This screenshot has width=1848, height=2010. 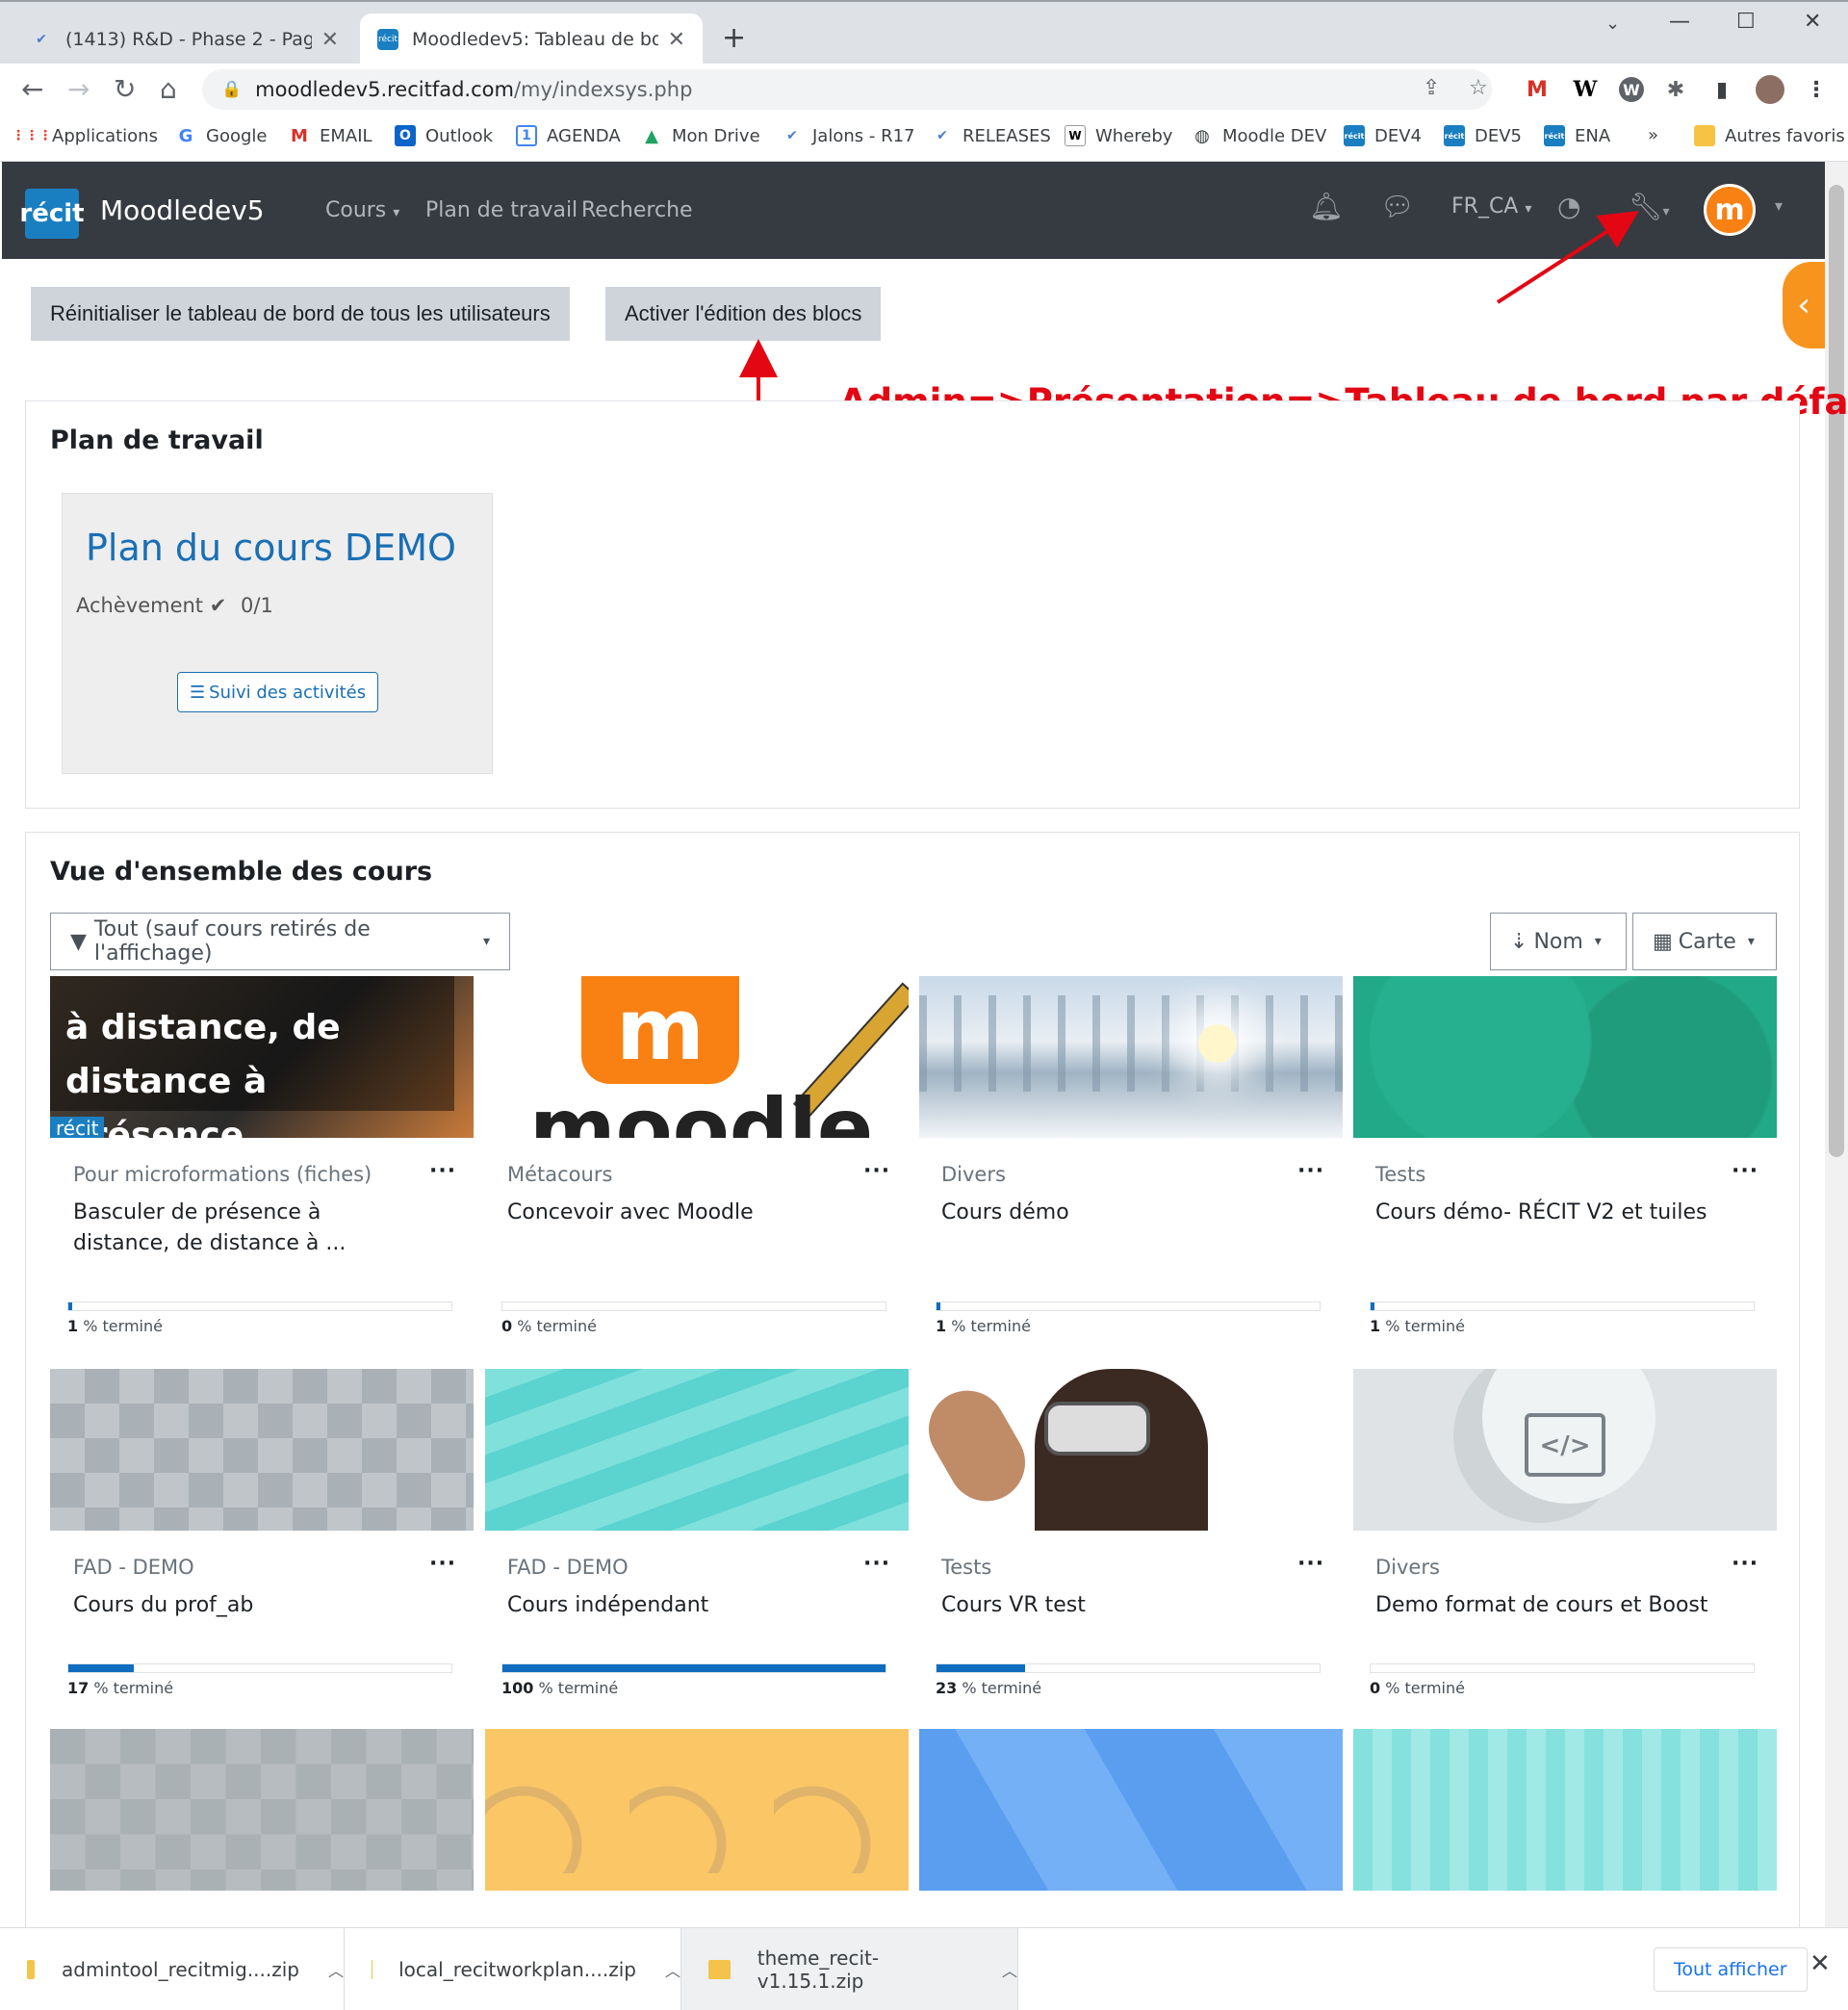 What do you see at coordinates (1820, 1963) in the screenshot?
I see `close-downloads-icon: ✕` at bounding box center [1820, 1963].